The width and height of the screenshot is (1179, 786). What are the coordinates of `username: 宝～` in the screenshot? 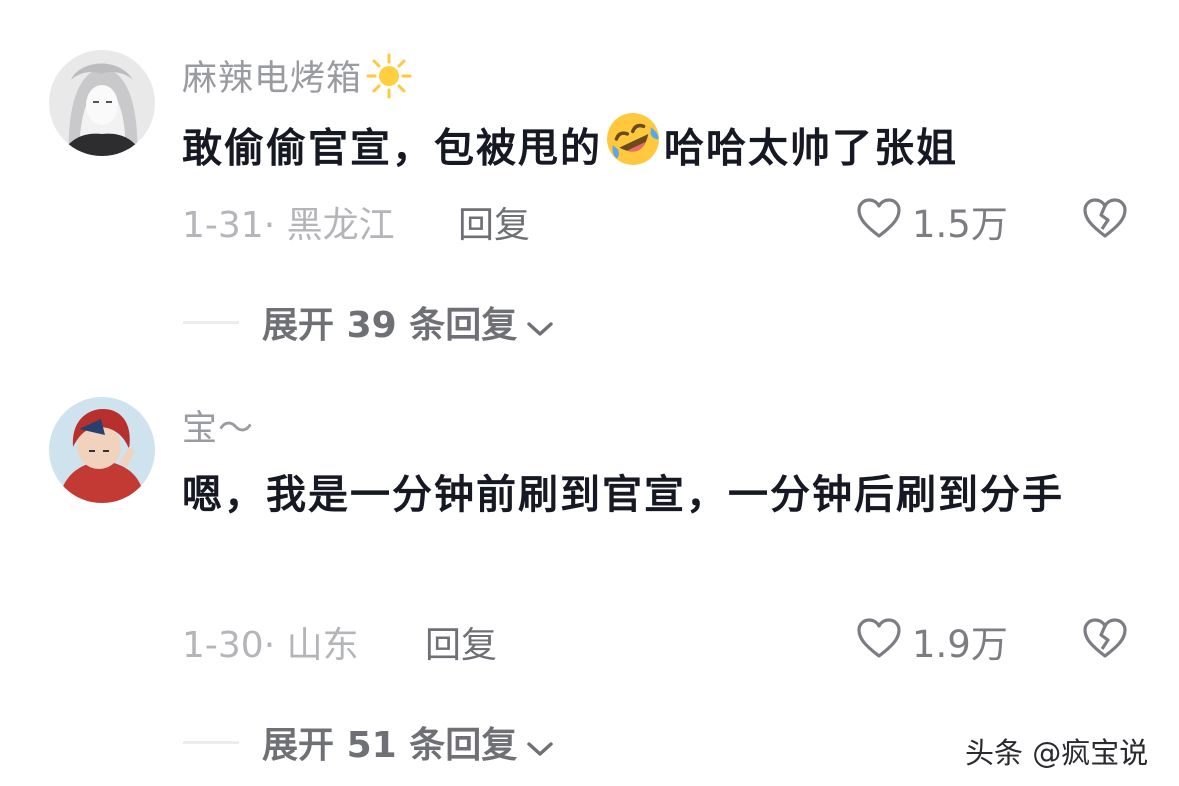 It's located at (218, 425).